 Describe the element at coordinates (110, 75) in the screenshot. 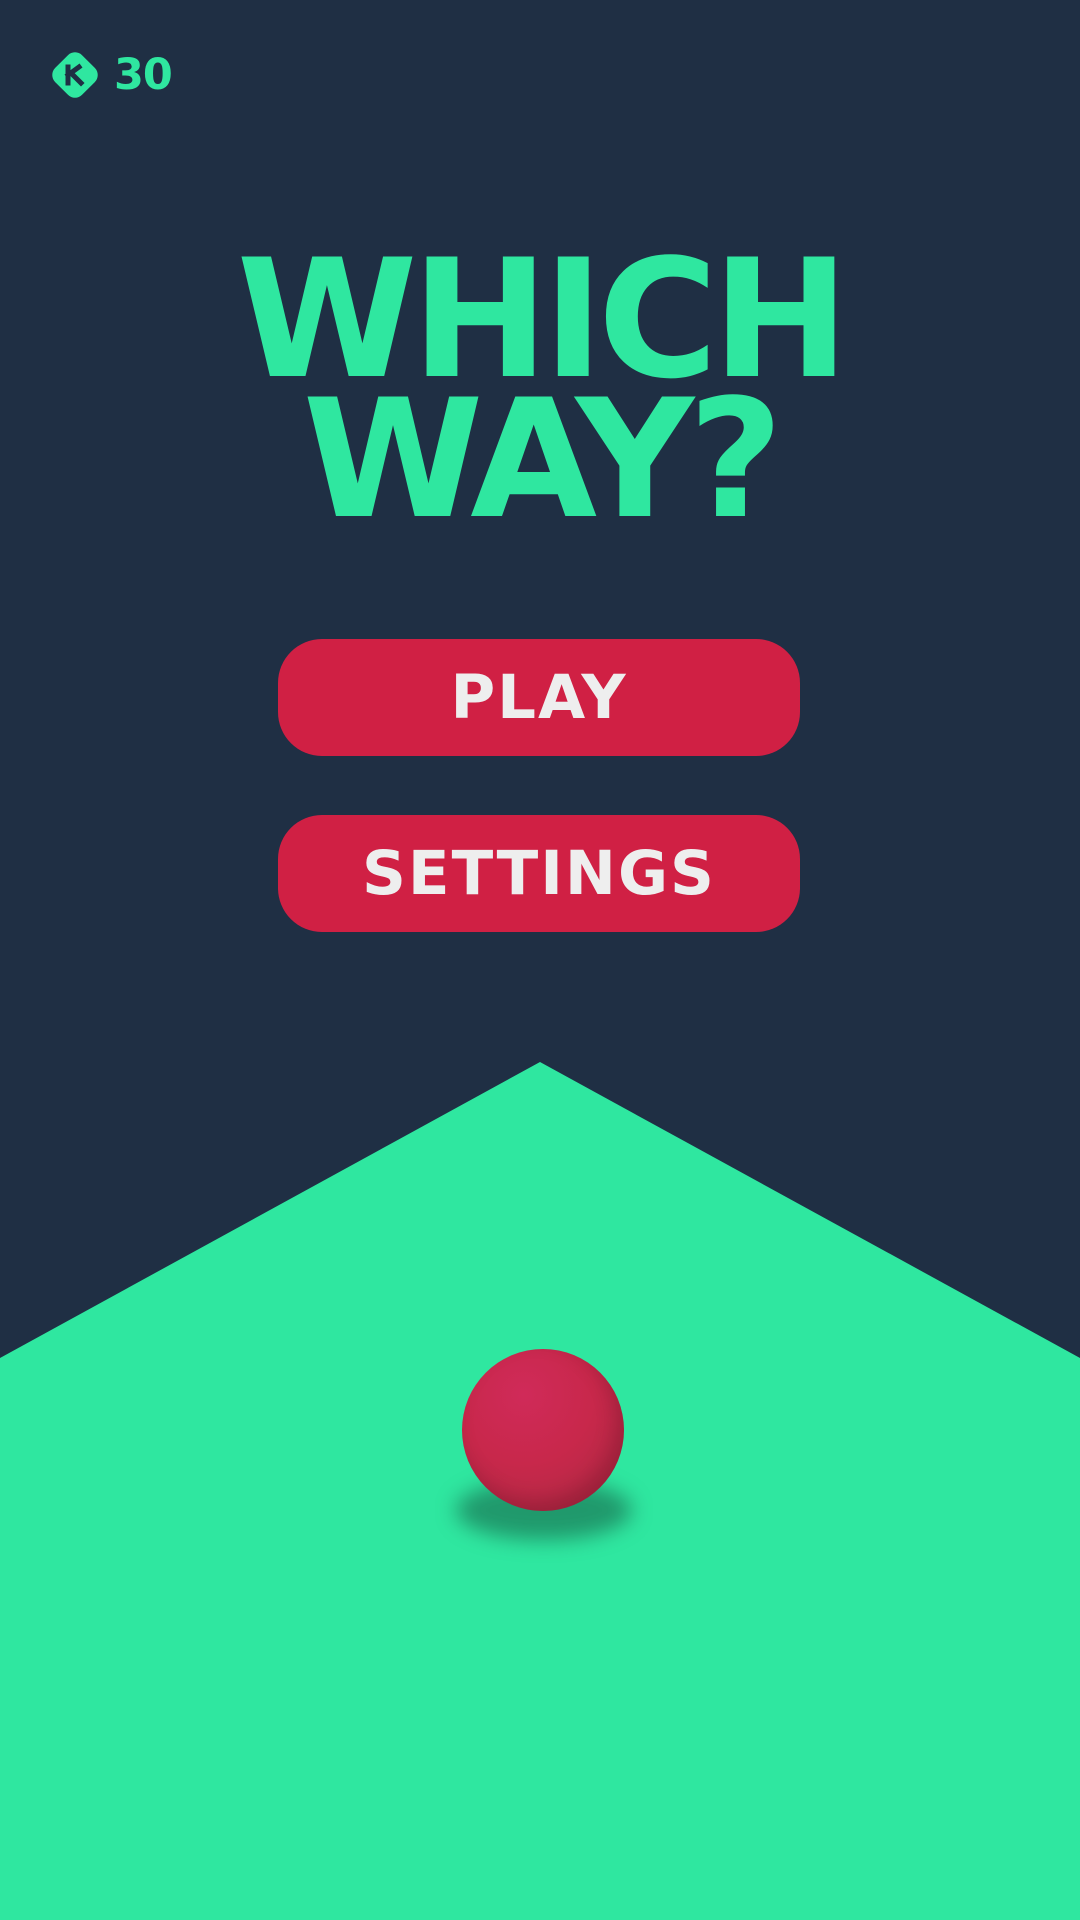

I see `coin-counter: 30` at that location.